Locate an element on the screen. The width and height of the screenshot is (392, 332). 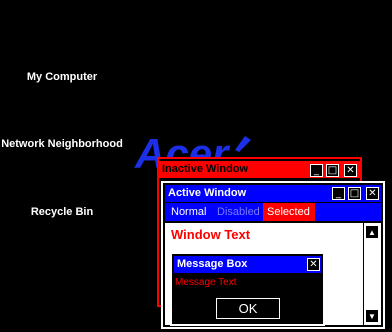
scroll-down-icon: ▼ is located at coordinates (372, 316).